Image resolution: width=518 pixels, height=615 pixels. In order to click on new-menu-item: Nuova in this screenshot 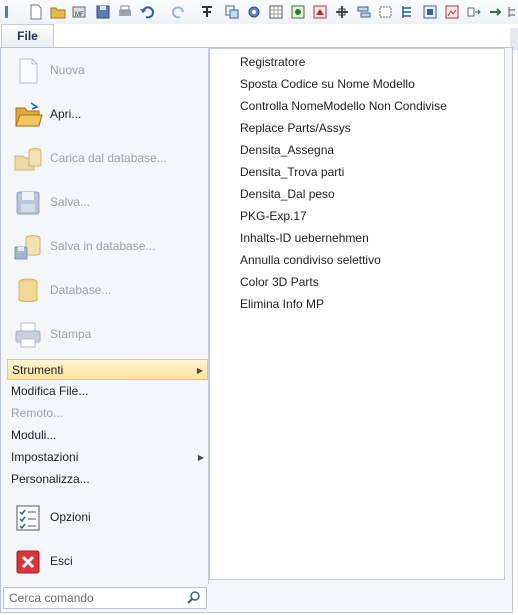, I will do `click(106, 70)`.